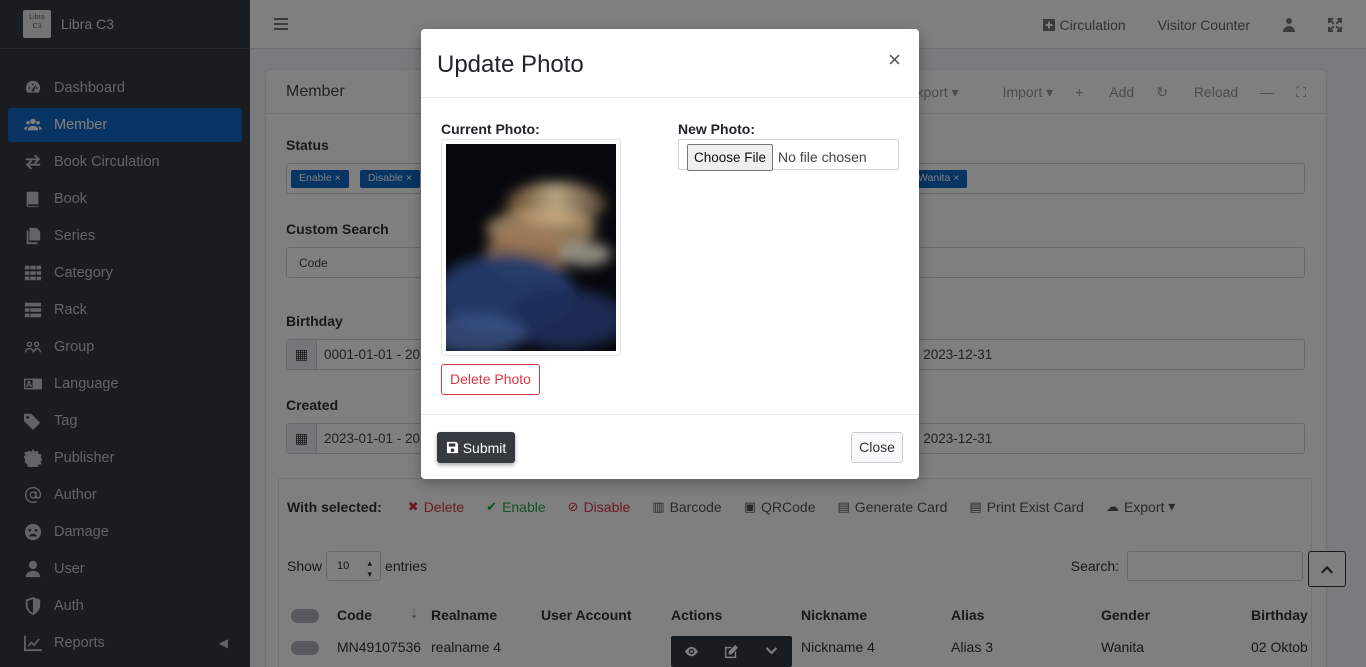 Image resolution: width=1366 pixels, height=667 pixels. I want to click on new-photo-file-input: Choose File No file chosen, so click(788, 155).